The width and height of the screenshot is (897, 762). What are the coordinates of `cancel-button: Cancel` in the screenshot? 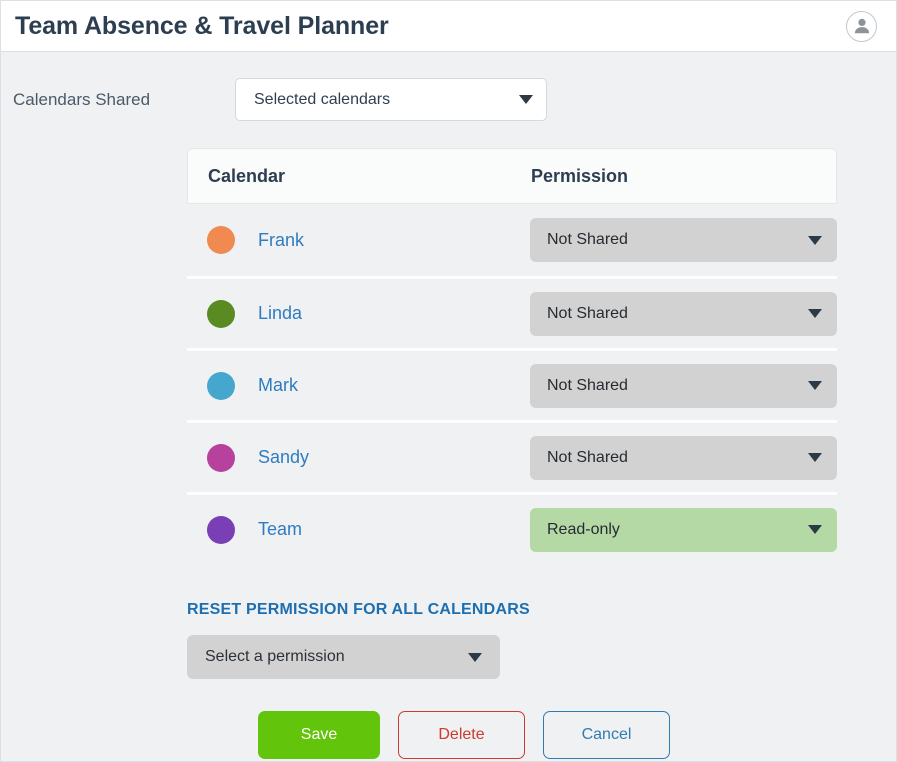 It's located at (606, 735).